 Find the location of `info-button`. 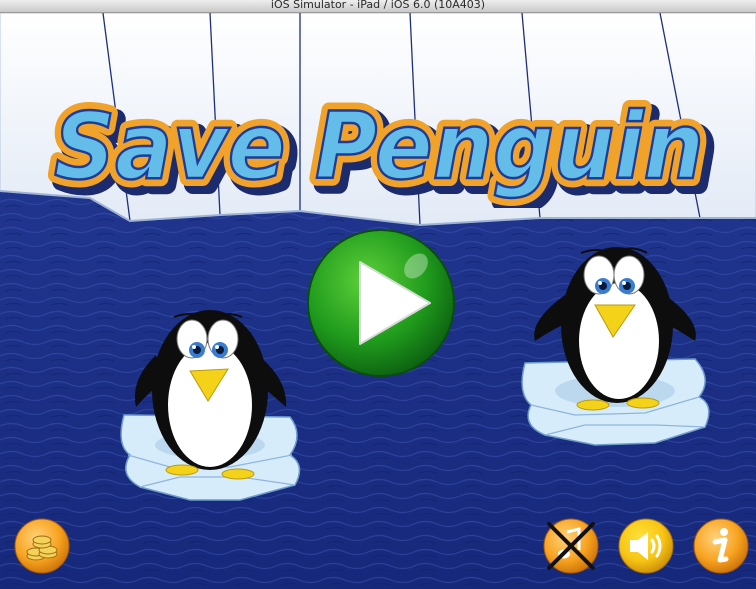

info-button is located at coordinates (721, 546).